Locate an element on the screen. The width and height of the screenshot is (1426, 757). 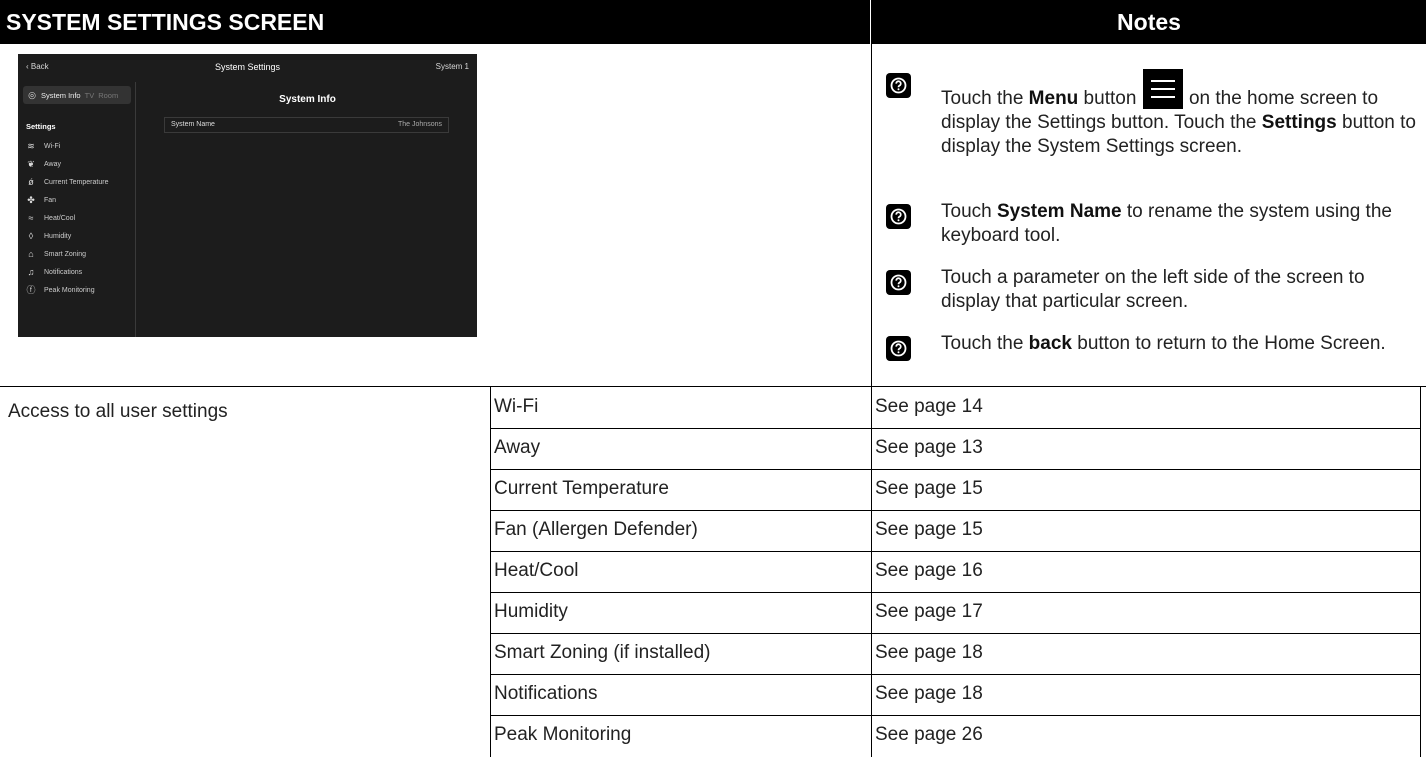
sidebar-item-label: Wi-Fi is located at coordinates (52, 146).